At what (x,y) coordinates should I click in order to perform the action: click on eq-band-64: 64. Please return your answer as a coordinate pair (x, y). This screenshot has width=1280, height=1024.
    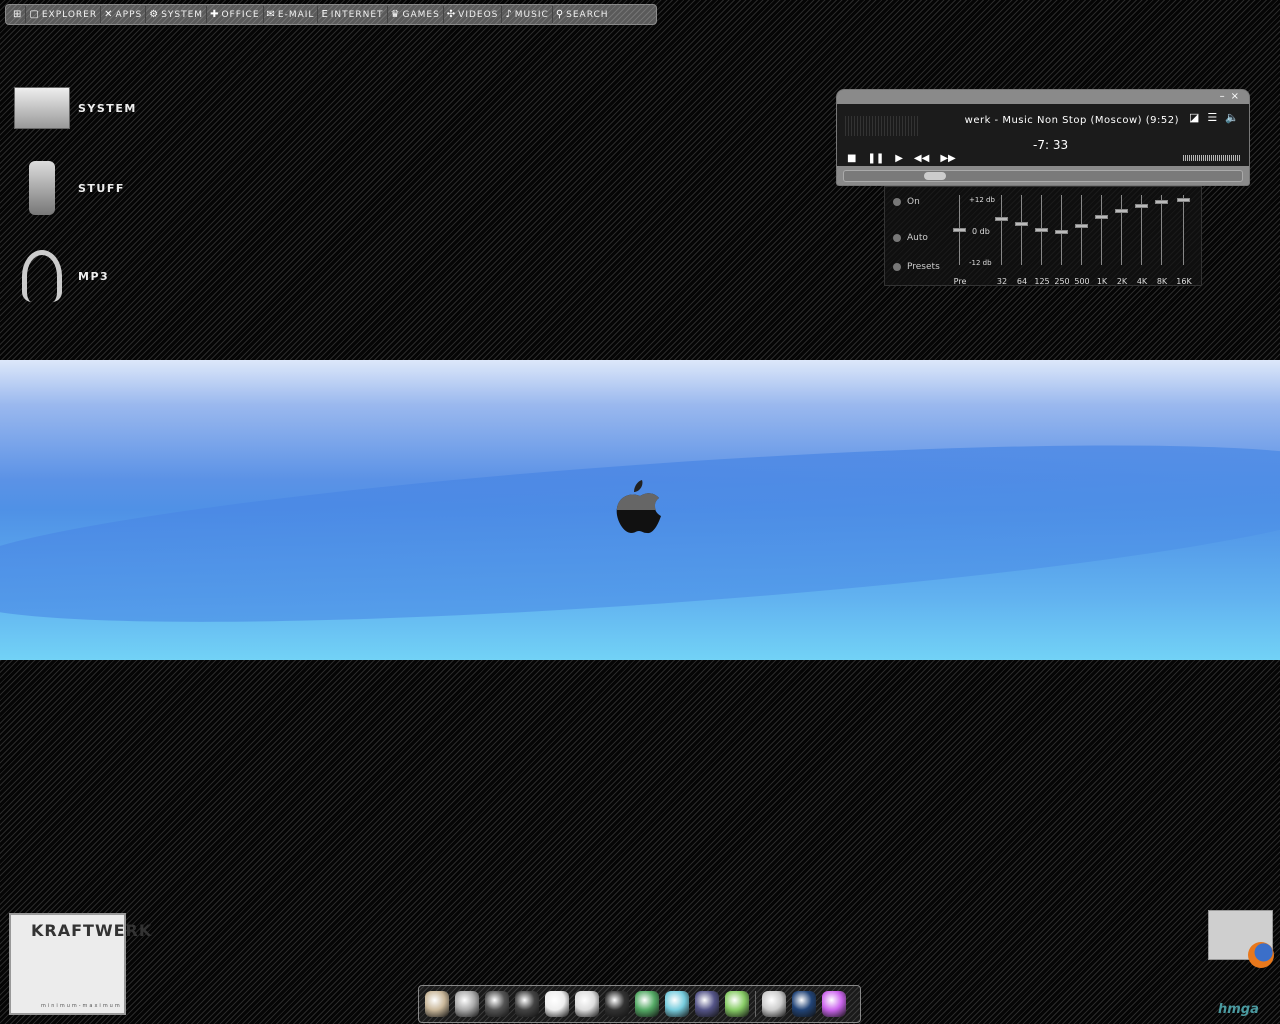
    Looking at the image, I should click on (1022, 240).